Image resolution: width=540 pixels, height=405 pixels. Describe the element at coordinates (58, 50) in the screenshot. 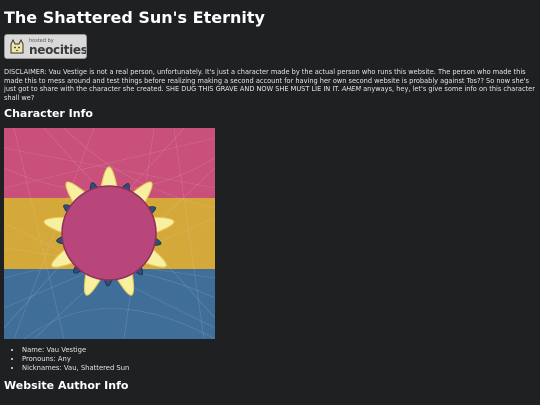

I see `badge-brand-text: neocities` at that location.